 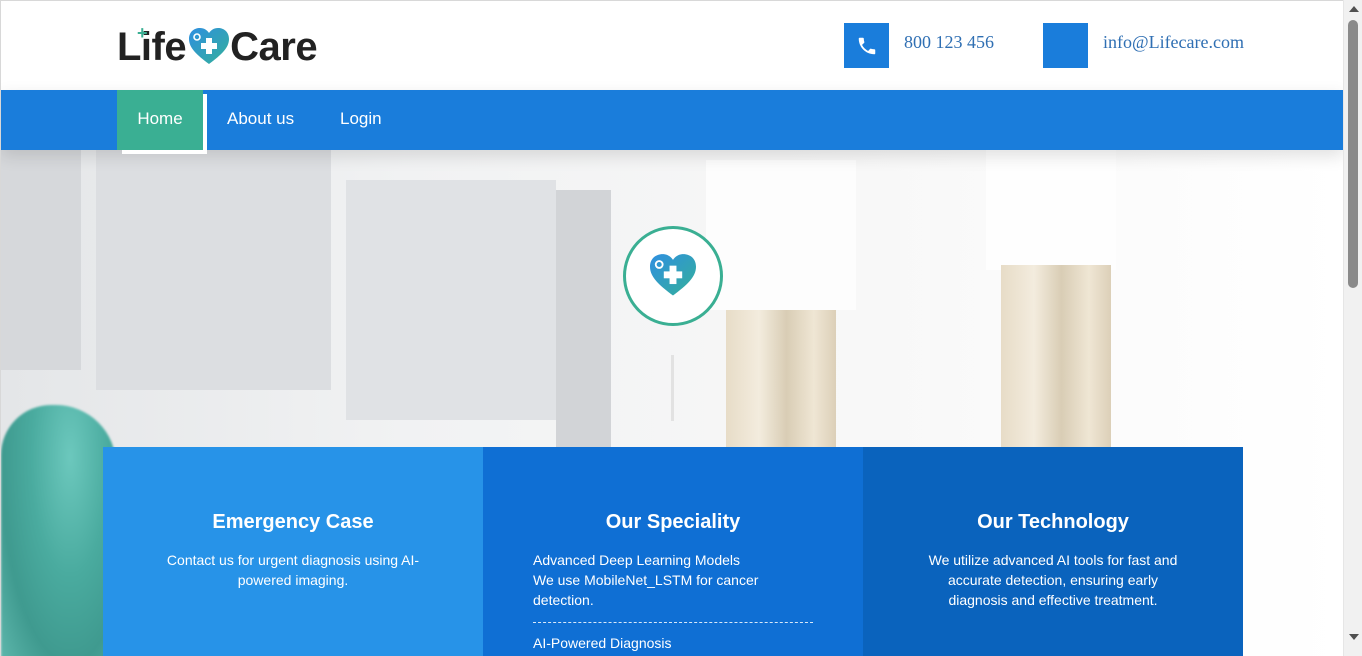 What do you see at coordinates (1354, 637) in the screenshot?
I see `scroll-down-arrow-icon` at bounding box center [1354, 637].